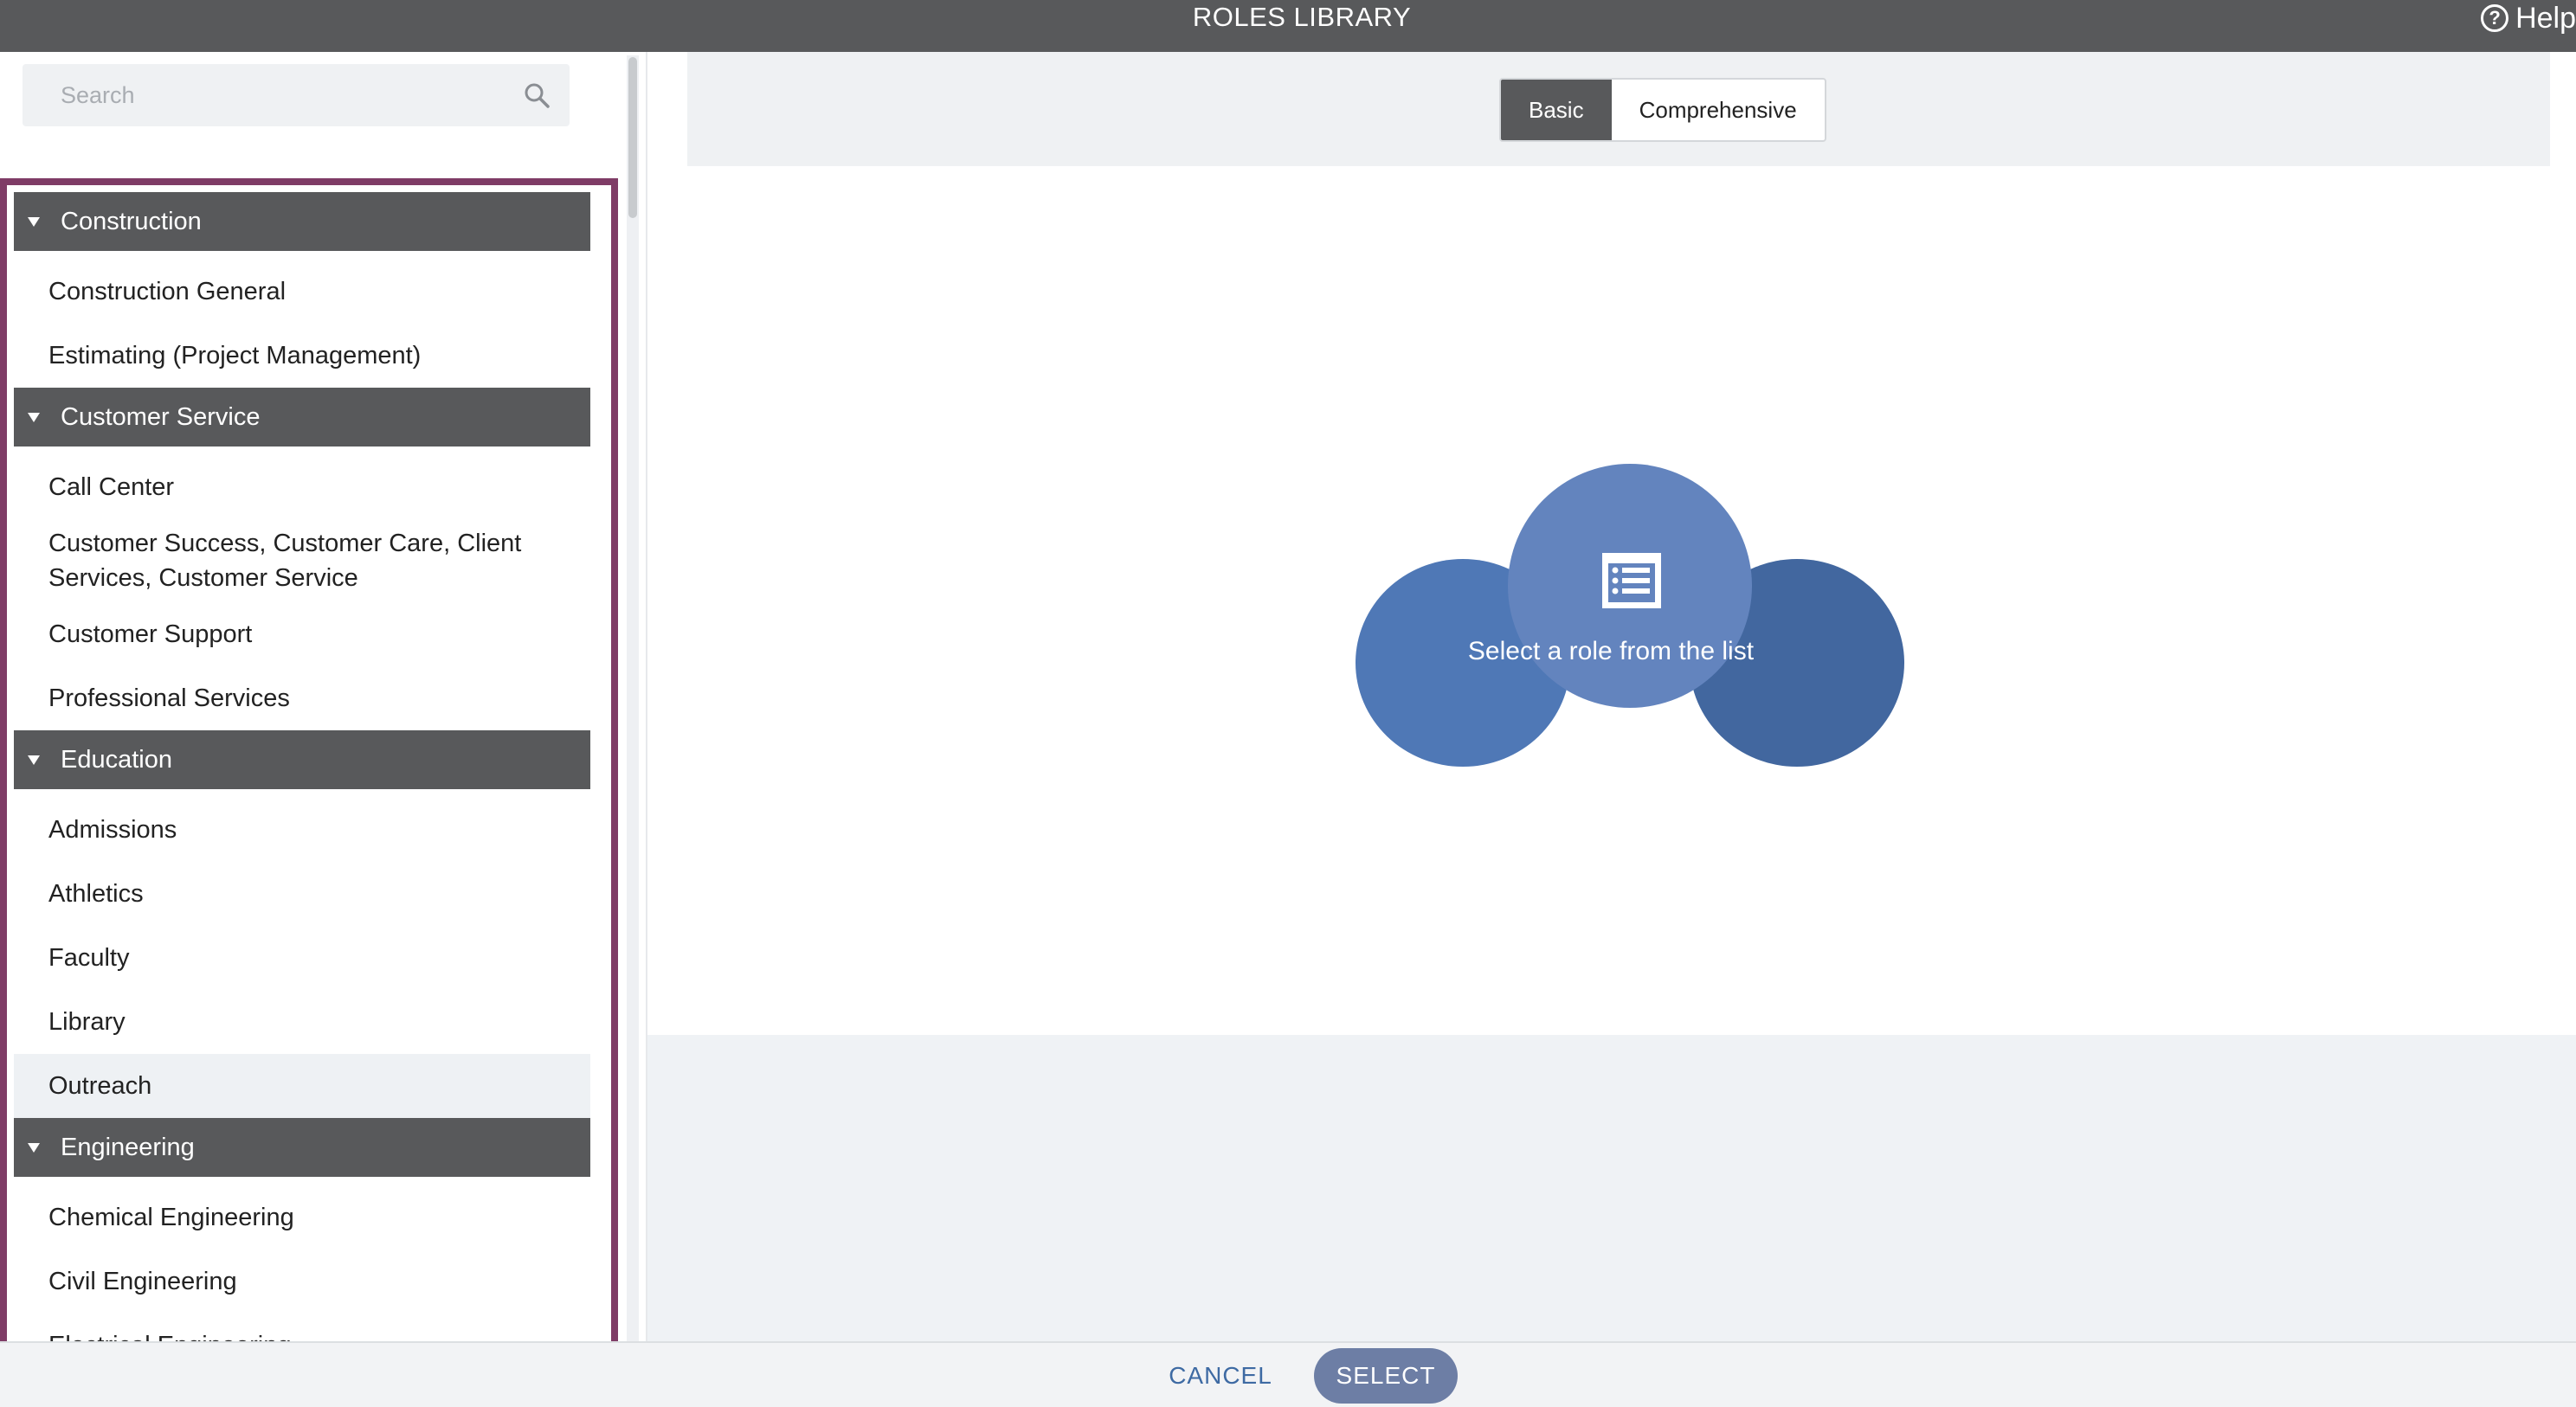 The height and width of the screenshot is (1407, 2576). What do you see at coordinates (296, 95) in the screenshot?
I see `search-input: Search` at bounding box center [296, 95].